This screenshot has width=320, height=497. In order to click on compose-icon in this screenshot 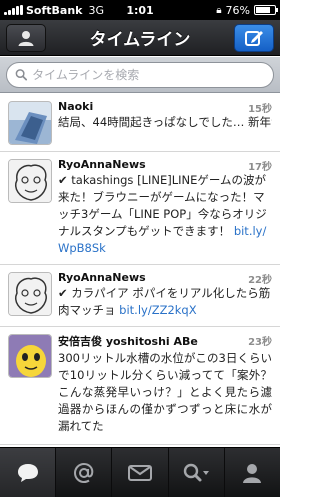, I will do `click(254, 38)`.